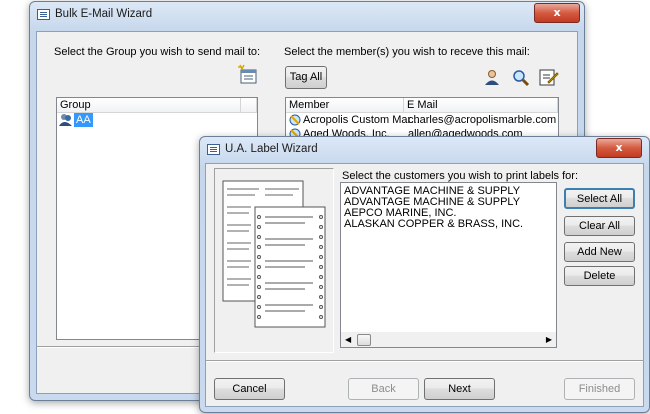 Image resolution: width=650 pixels, height=414 pixels. I want to click on tag-all-button: Tag All, so click(306, 77).